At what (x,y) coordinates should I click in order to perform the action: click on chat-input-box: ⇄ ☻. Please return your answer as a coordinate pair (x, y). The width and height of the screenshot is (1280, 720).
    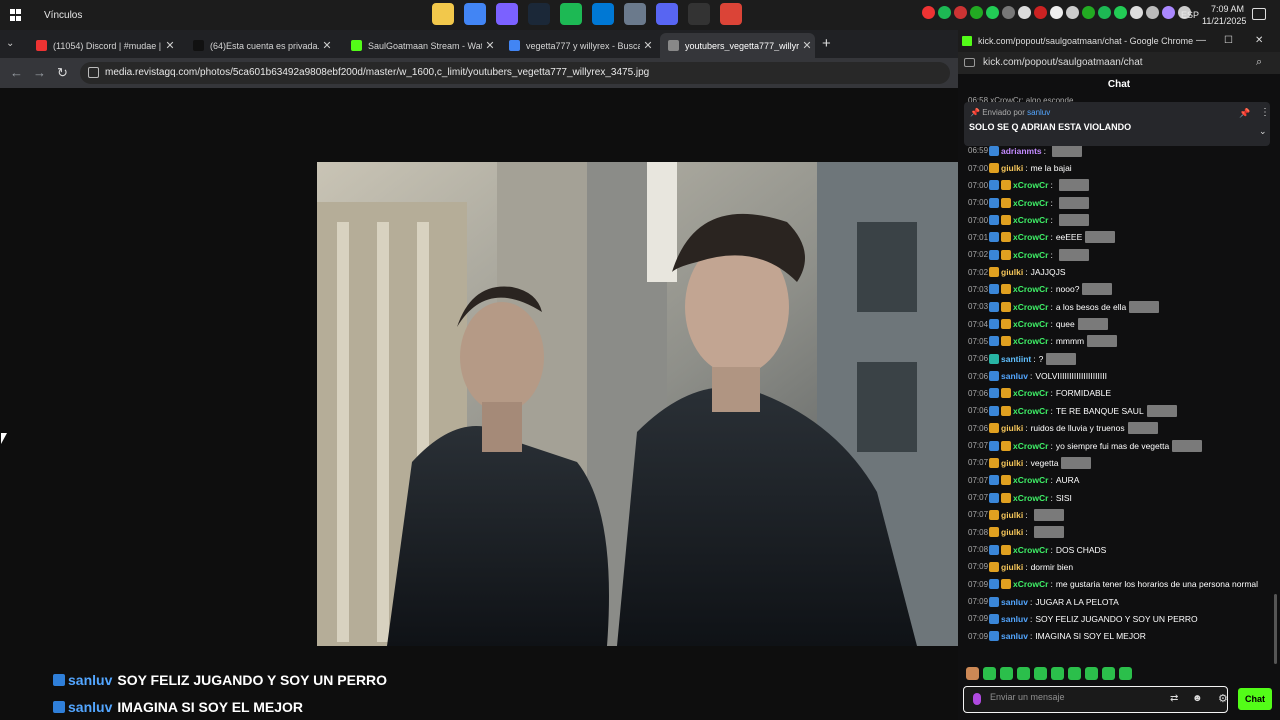
    Looking at the image, I should click on (1095, 699).